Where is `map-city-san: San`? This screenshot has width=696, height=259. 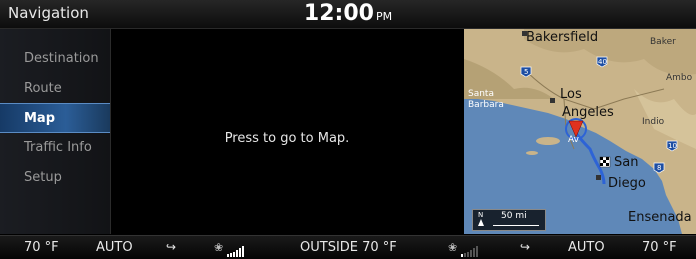 map-city-san: San is located at coordinates (626, 162).